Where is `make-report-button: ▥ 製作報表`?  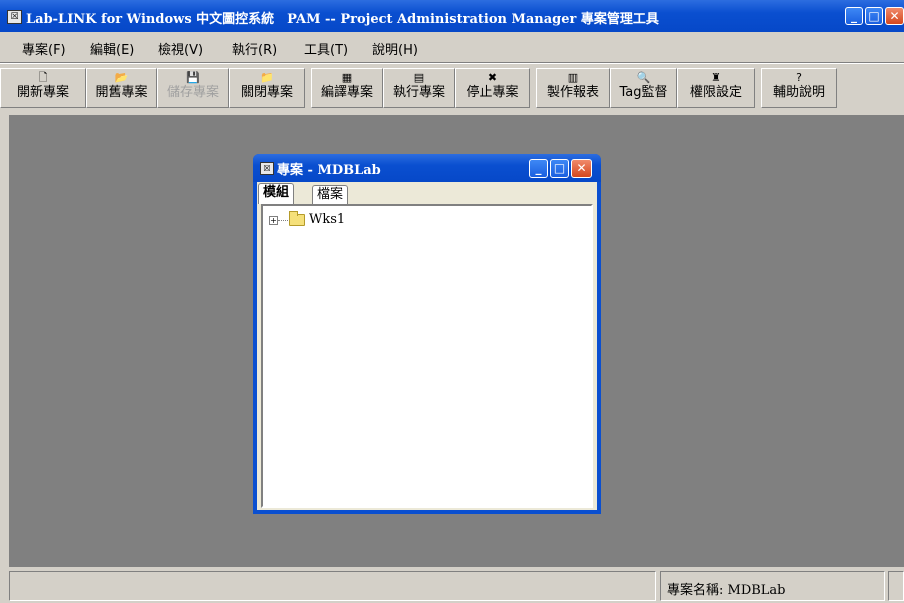 make-report-button: ▥ 製作報表 is located at coordinates (573, 88).